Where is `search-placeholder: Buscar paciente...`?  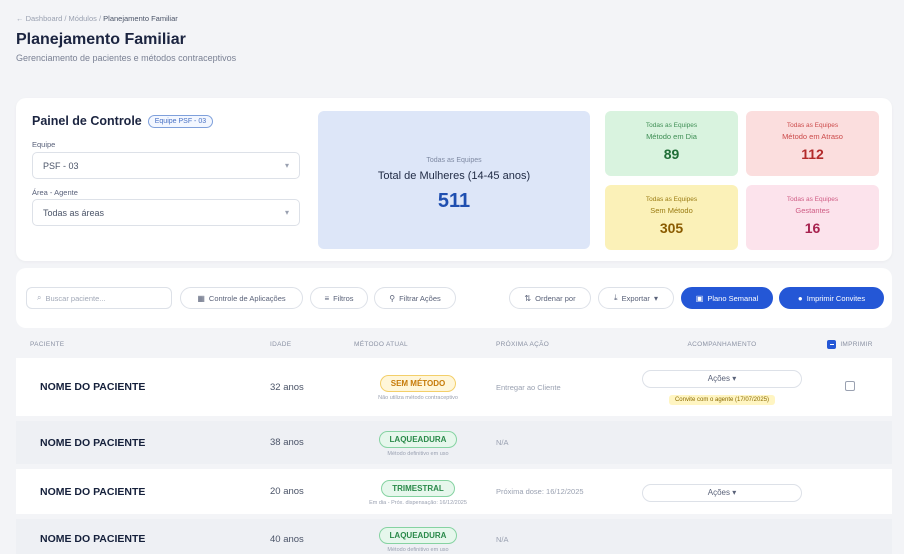 search-placeholder: Buscar paciente... is located at coordinates (75, 298).